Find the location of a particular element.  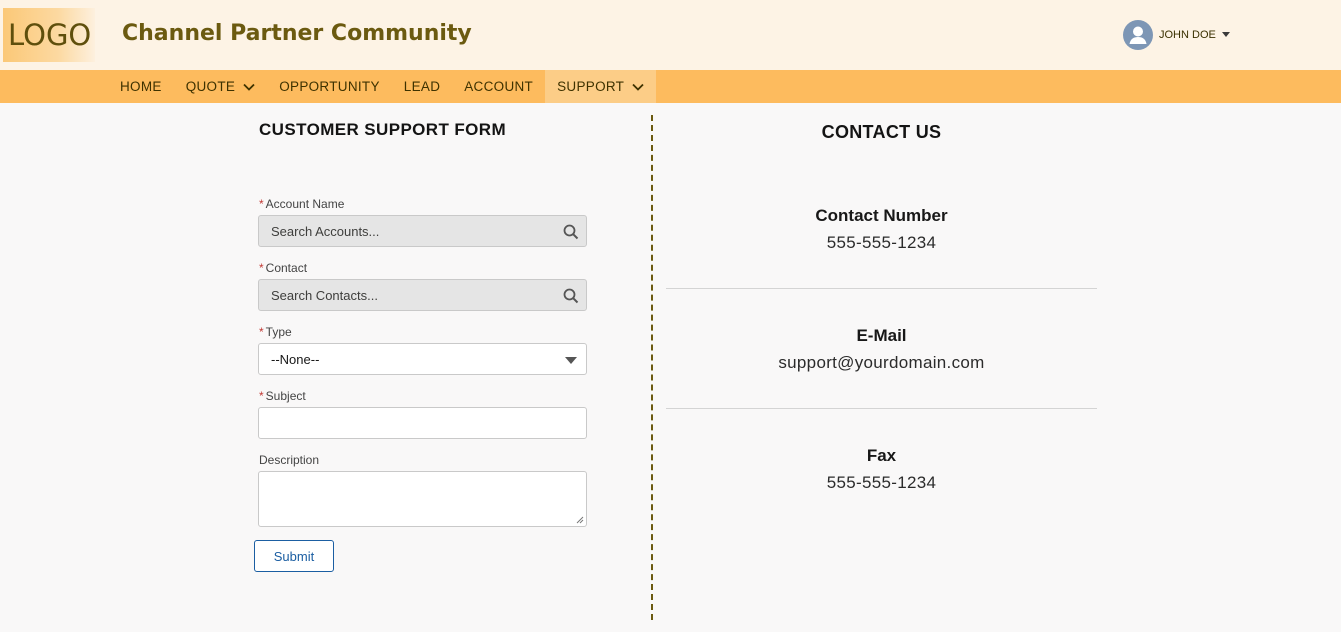

type-label: * Type is located at coordinates (275, 332).